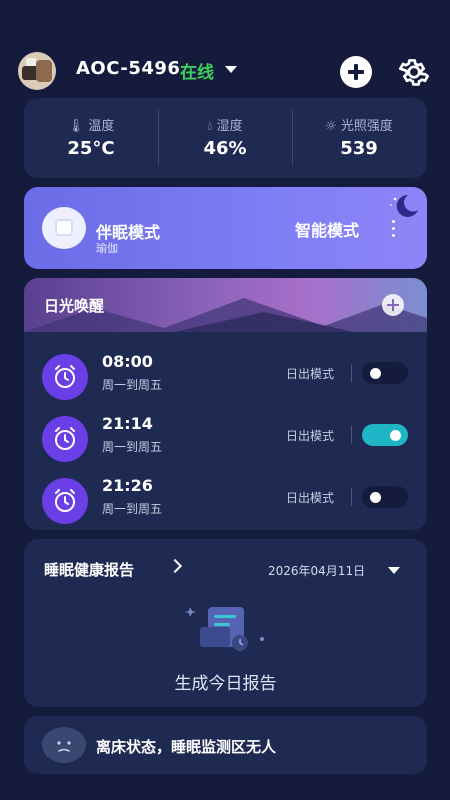  What do you see at coordinates (327, 229) in the screenshot?
I see `smart-mode-label: 智能模式` at bounding box center [327, 229].